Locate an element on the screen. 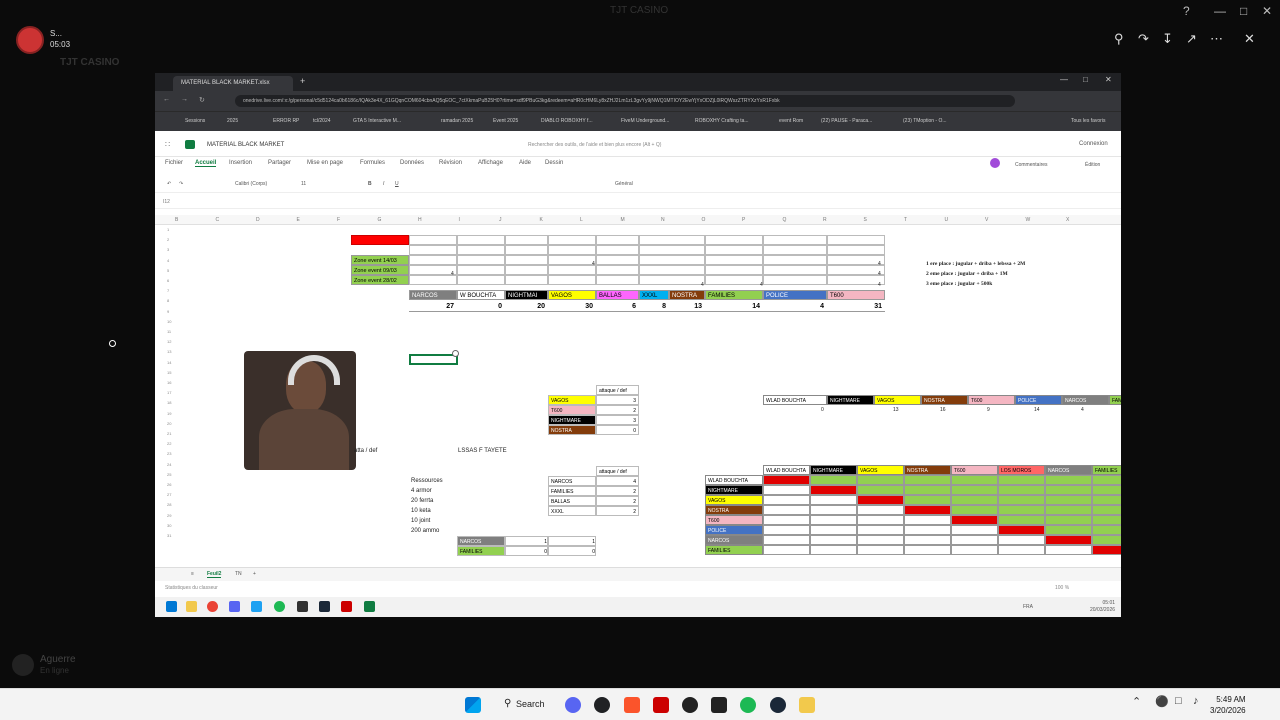 The height and width of the screenshot is (720, 1280). matrix-row-header: NARCOS is located at coordinates (734, 540).